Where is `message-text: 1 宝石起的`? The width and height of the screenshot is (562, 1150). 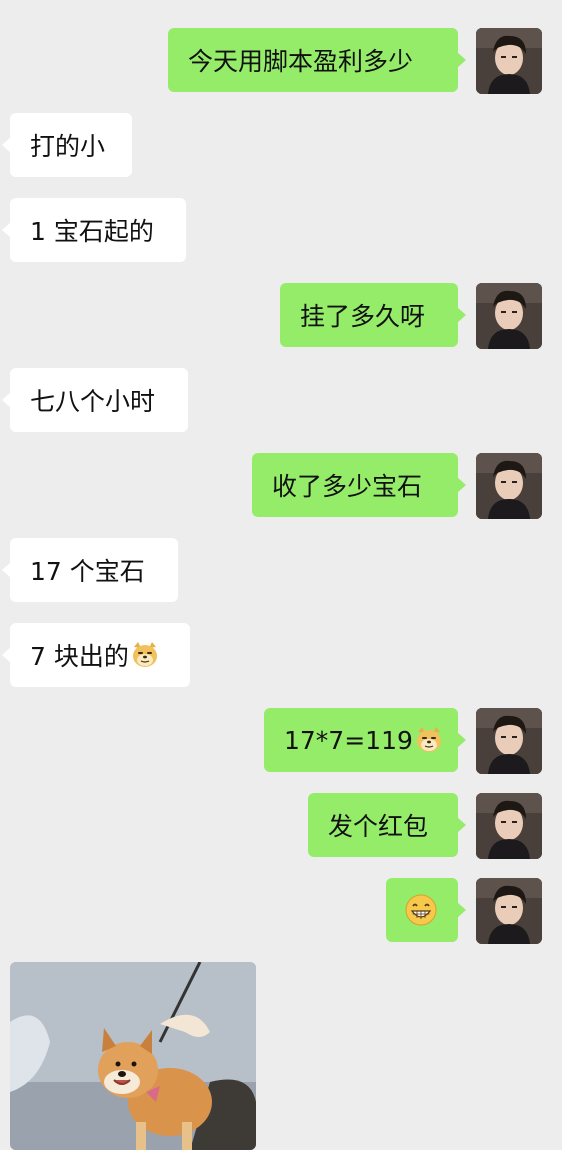 message-text: 1 宝石起的 is located at coordinates (92, 231).